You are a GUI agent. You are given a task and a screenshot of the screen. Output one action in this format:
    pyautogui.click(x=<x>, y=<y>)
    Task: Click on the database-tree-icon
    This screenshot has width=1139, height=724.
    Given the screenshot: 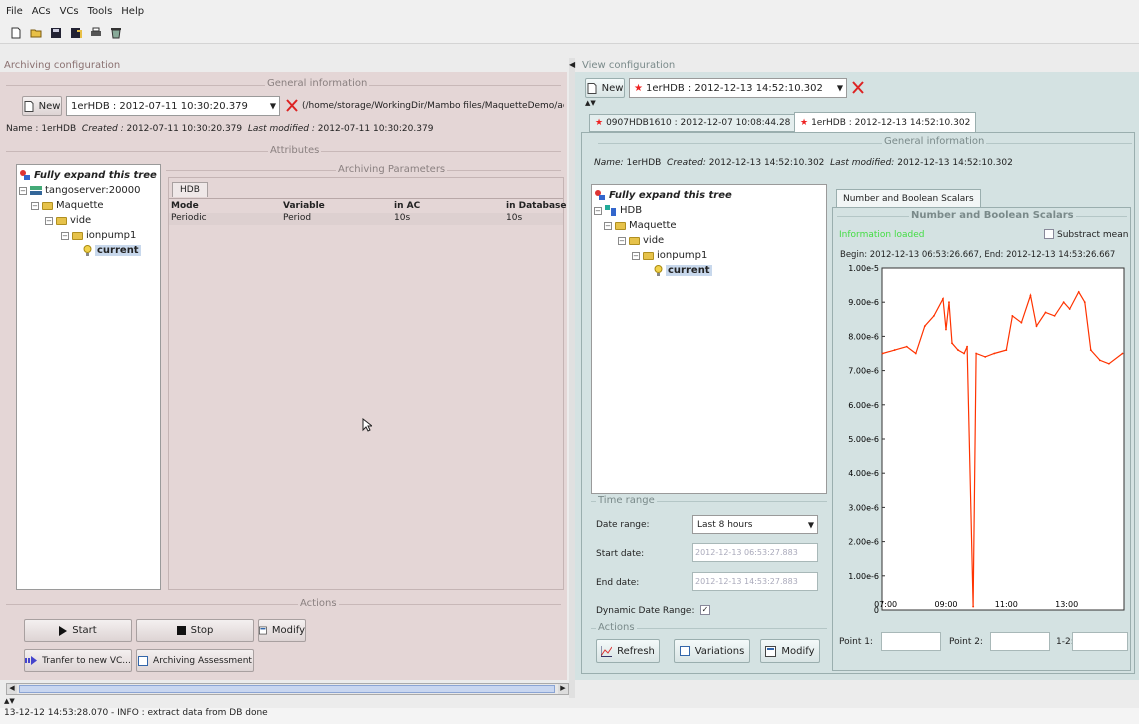 What is the action you would take?
    pyautogui.click(x=610, y=210)
    